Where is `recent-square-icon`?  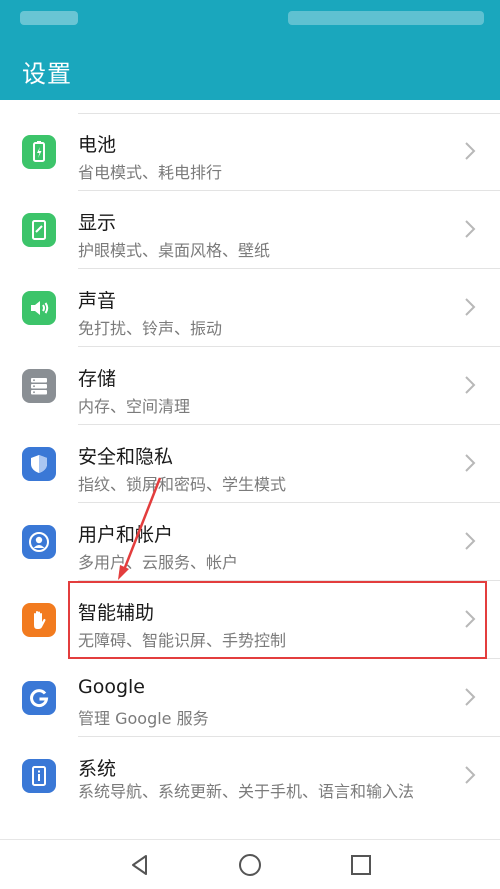 recent-square-icon is located at coordinates (361, 865).